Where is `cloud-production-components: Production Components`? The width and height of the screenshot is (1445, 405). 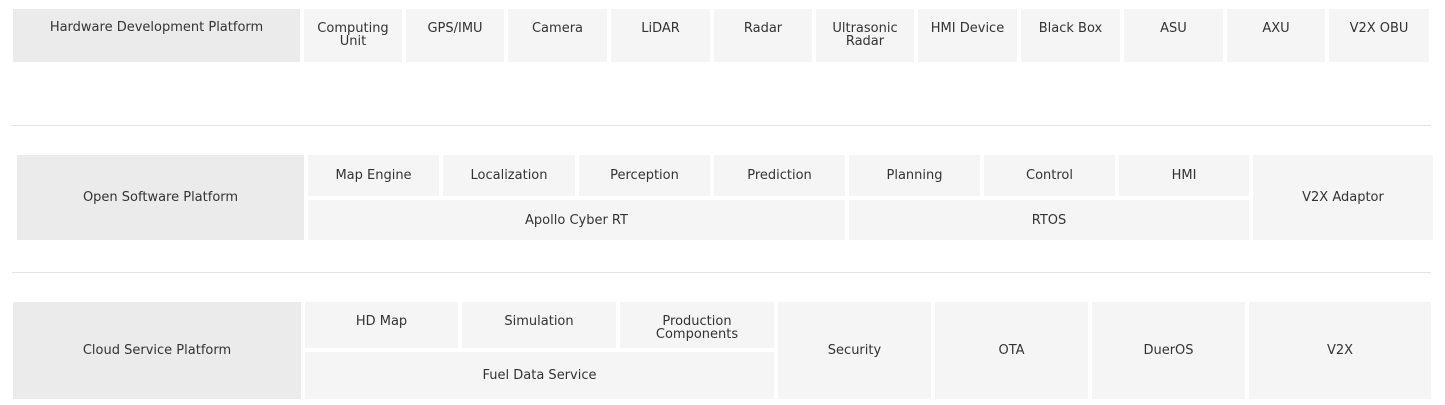
cloud-production-components: Production Components is located at coordinates (697, 325).